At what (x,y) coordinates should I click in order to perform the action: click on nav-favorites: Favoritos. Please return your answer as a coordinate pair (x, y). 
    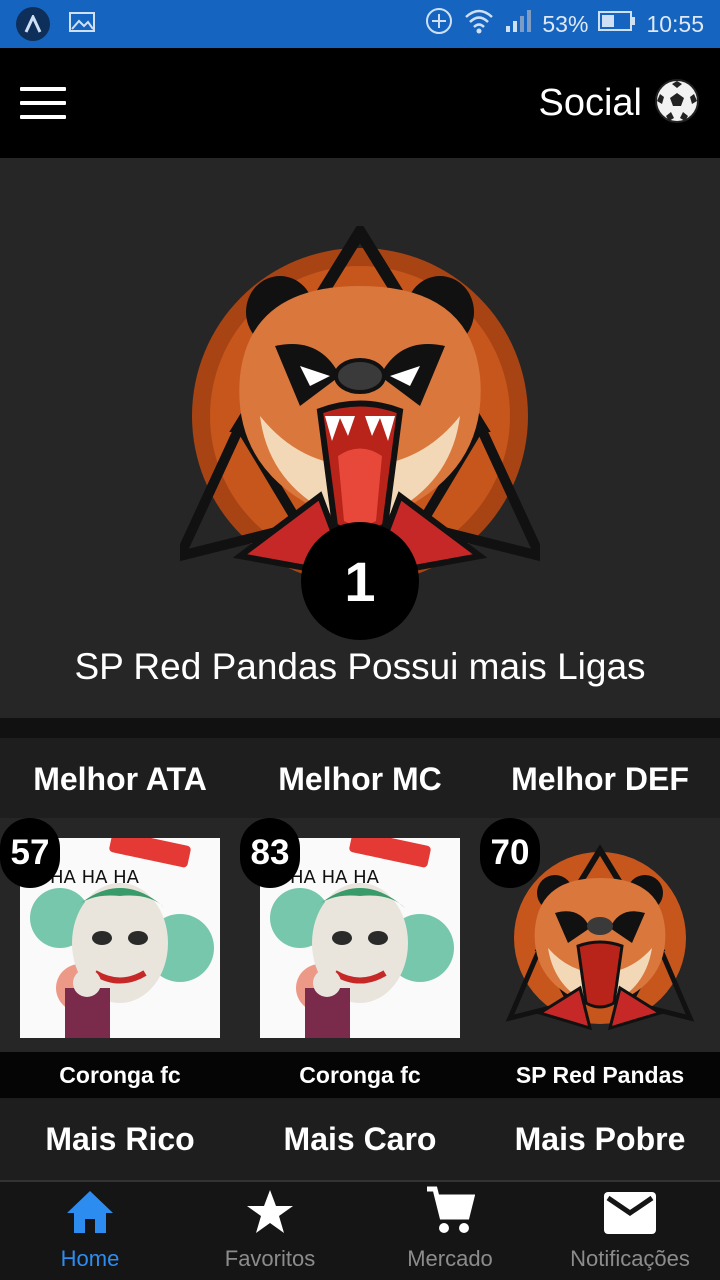
    Looking at the image, I should click on (270, 1231).